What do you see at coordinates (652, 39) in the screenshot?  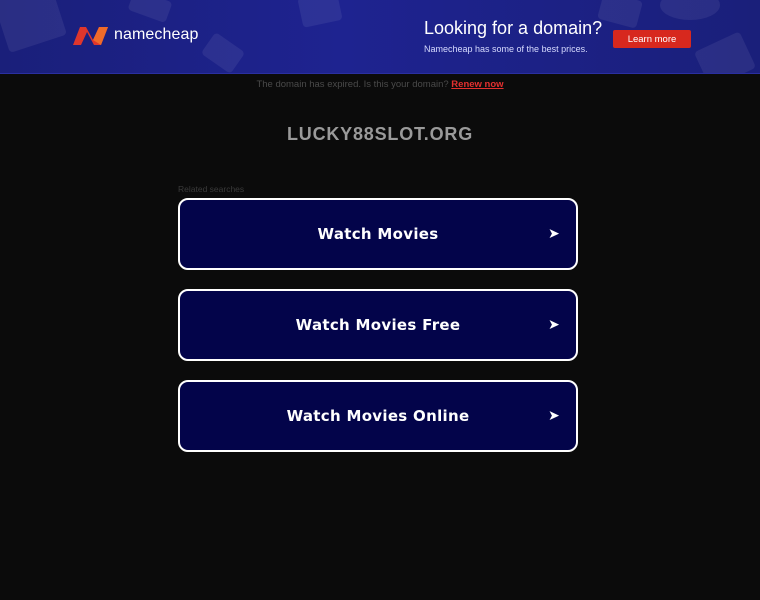 I see `learn-more-button: Learn more` at bounding box center [652, 39].